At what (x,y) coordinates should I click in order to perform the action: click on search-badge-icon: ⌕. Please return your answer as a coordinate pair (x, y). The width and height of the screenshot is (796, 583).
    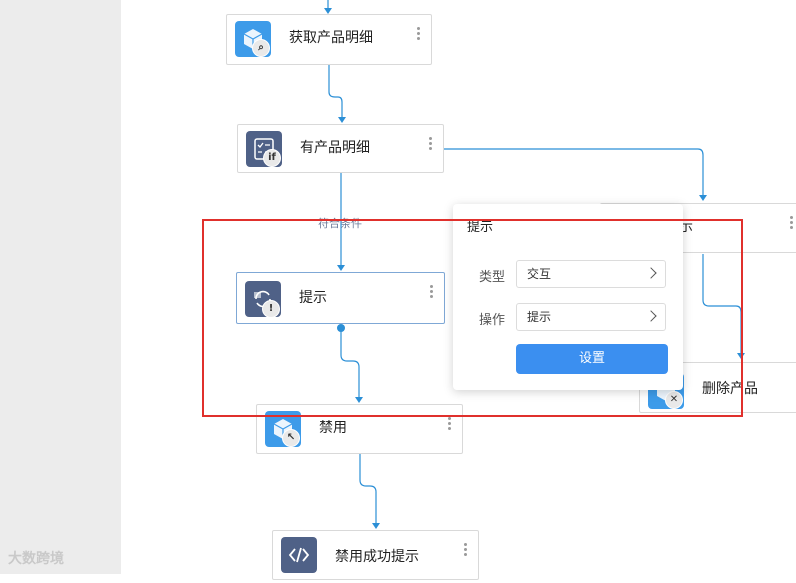
    Looking at the image, I should click on (261, 48).